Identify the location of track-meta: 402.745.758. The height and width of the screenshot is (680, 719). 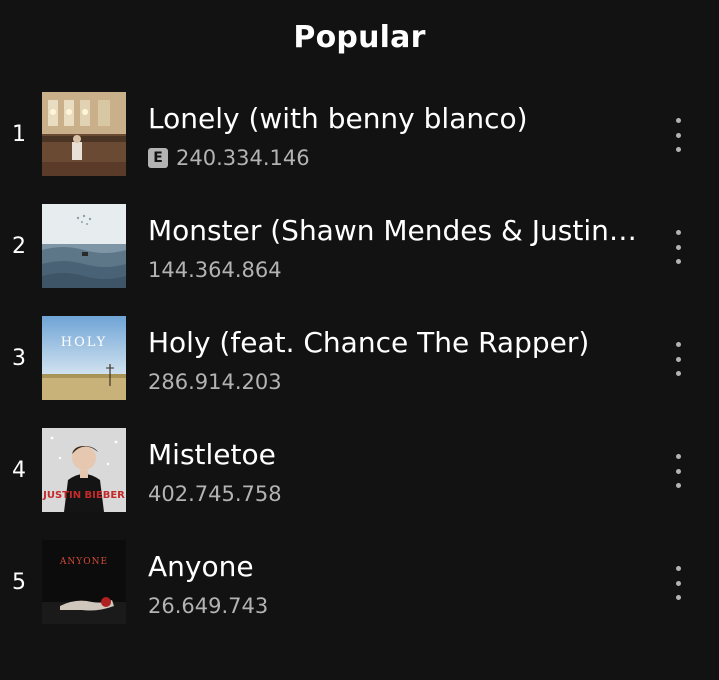
(215, 494).